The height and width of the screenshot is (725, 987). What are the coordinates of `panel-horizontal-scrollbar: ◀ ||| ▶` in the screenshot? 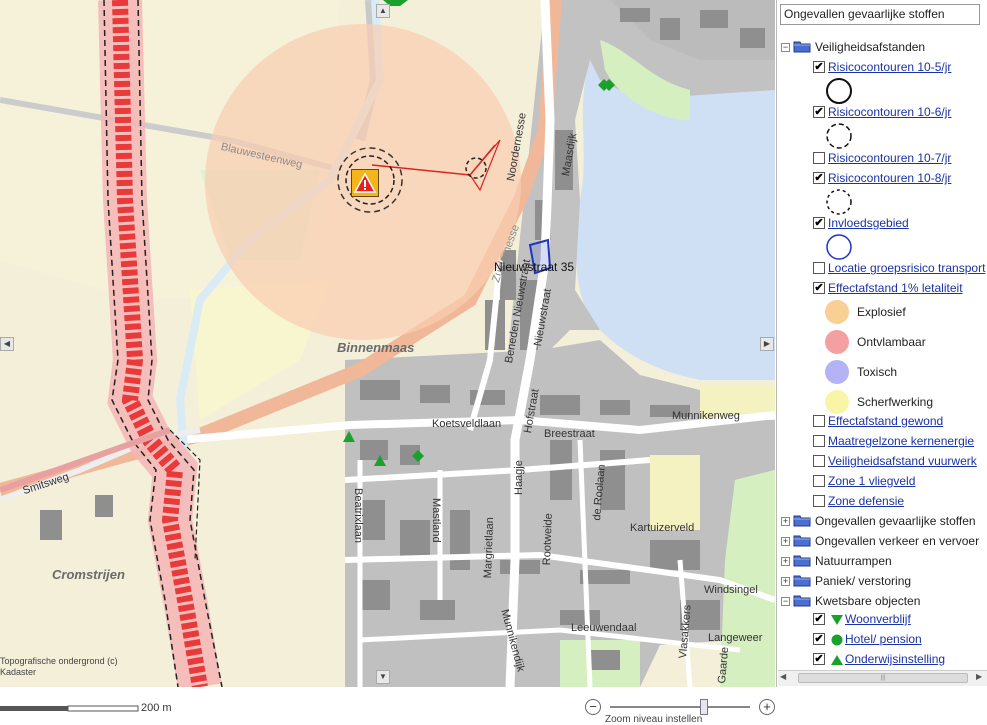 It's located at (882, 678).